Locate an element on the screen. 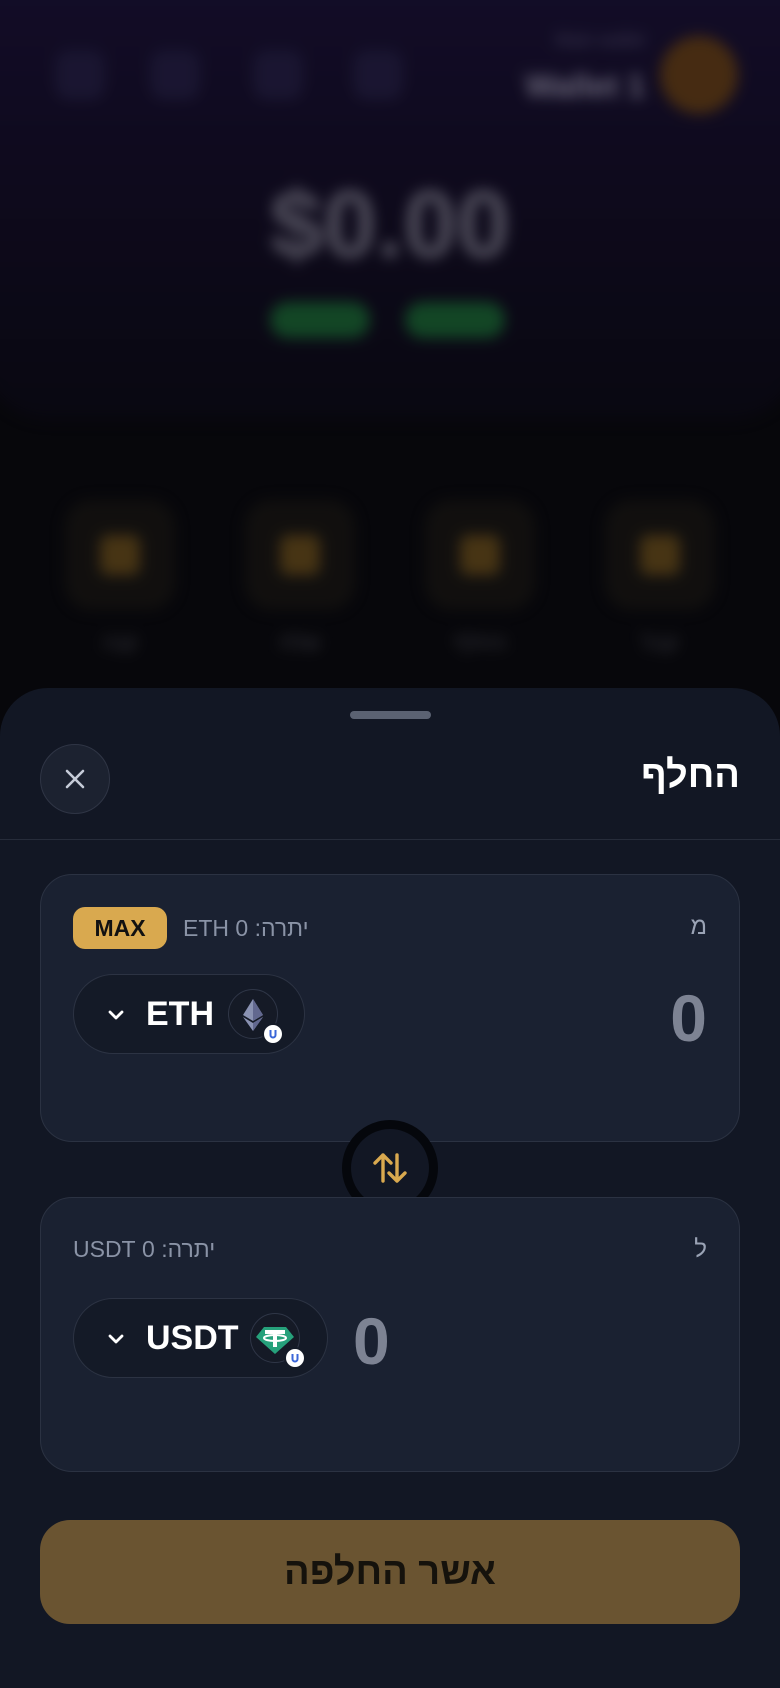  from-amount-input: 0 is located at coordinates (688, 1018).